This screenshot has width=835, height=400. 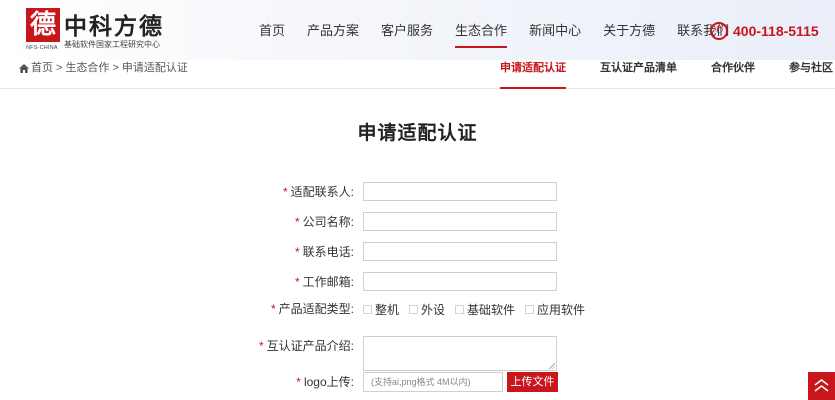 What do you see at coordinates (533, 74) in the screenshot?
I see `subnav-apply-certification: 申请适配认证` at bounding box center [533, 74].